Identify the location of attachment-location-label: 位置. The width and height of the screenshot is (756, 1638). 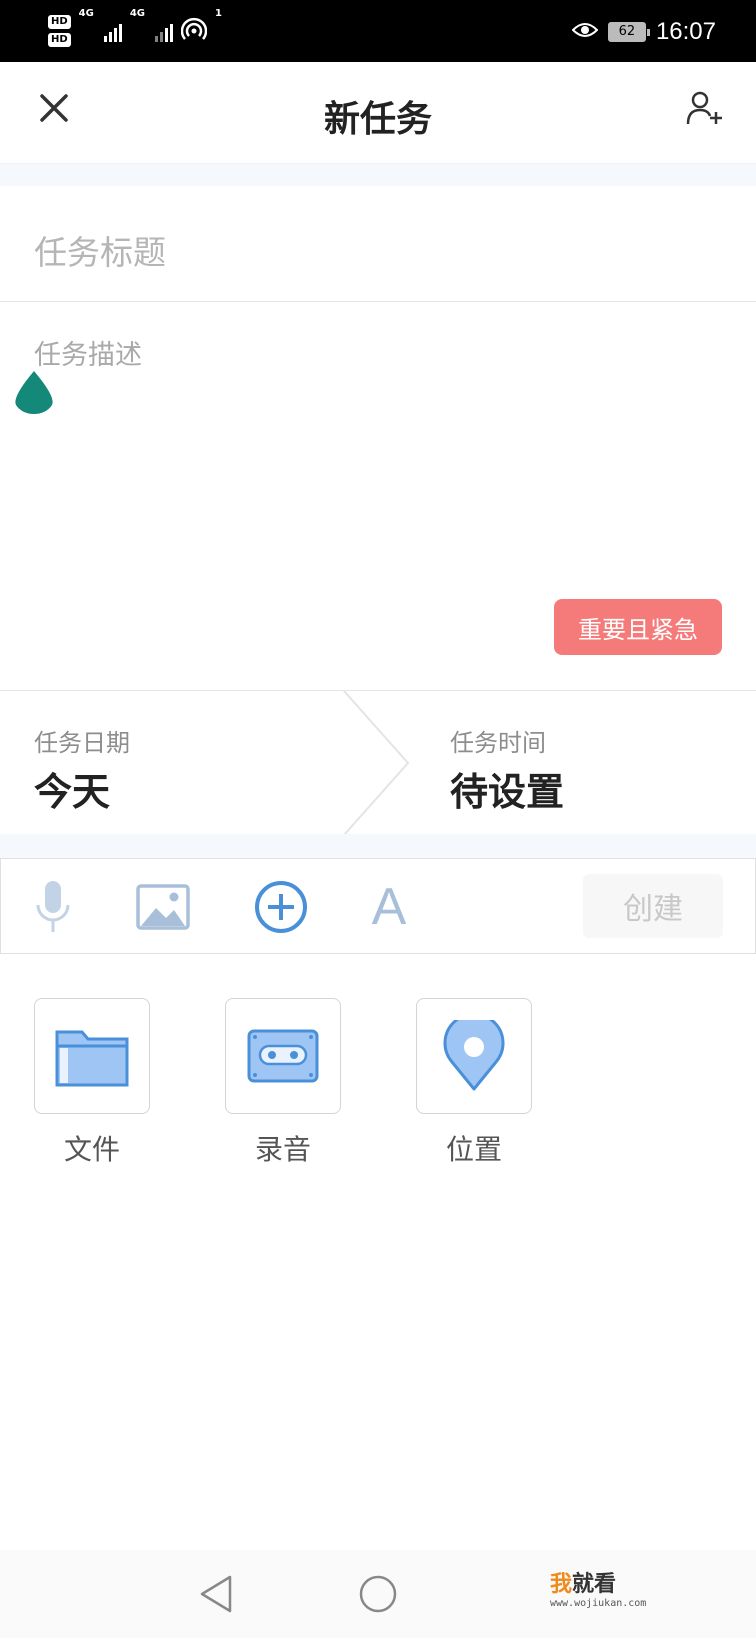
(473, 1149).